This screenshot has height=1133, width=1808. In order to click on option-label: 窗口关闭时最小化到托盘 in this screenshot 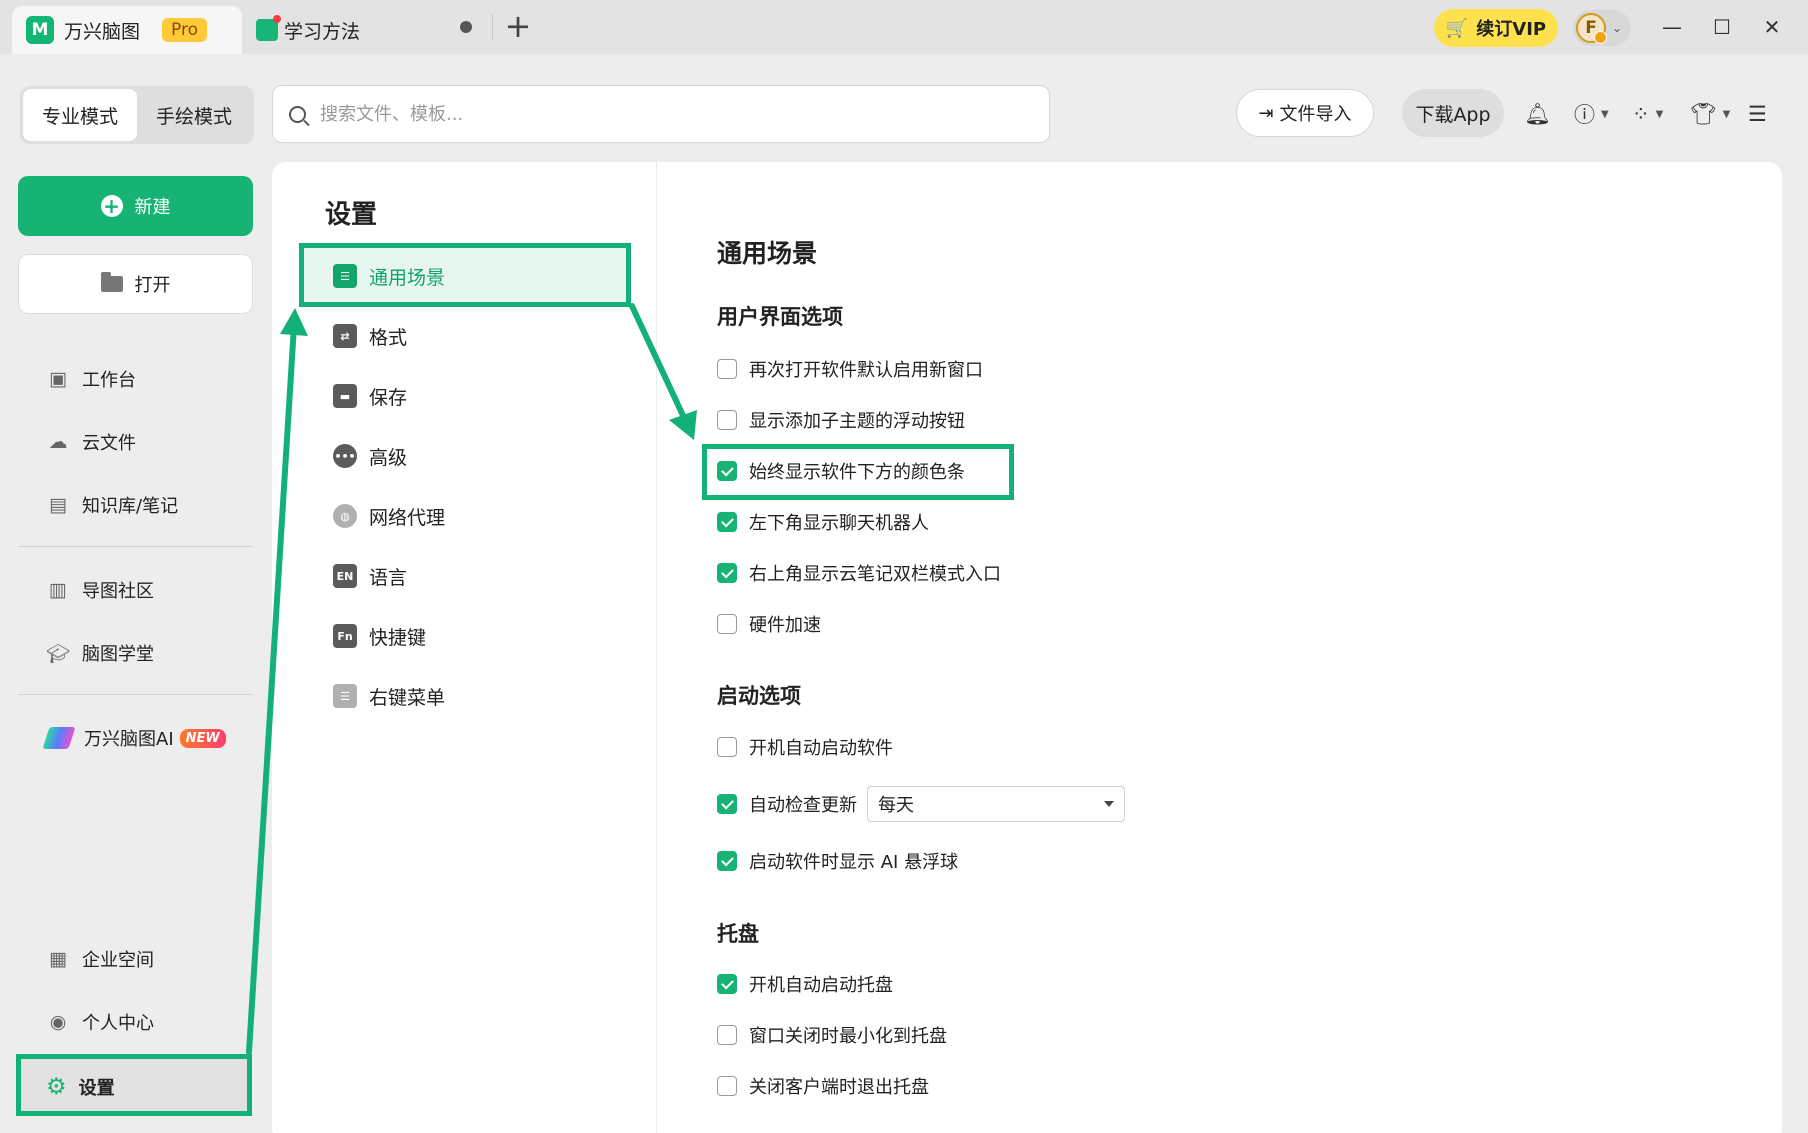, I will do `click(848, 1036)`.